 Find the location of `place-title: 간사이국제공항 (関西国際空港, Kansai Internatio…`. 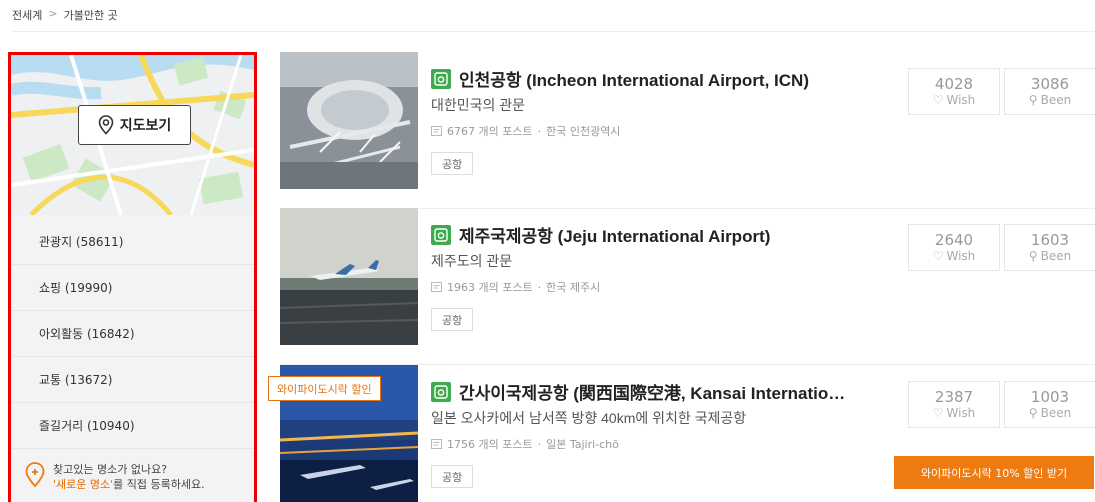

place-title: 간사이국제공항 (関西国際空港, Kansai Internatio… is located at coordinates (652, 391).